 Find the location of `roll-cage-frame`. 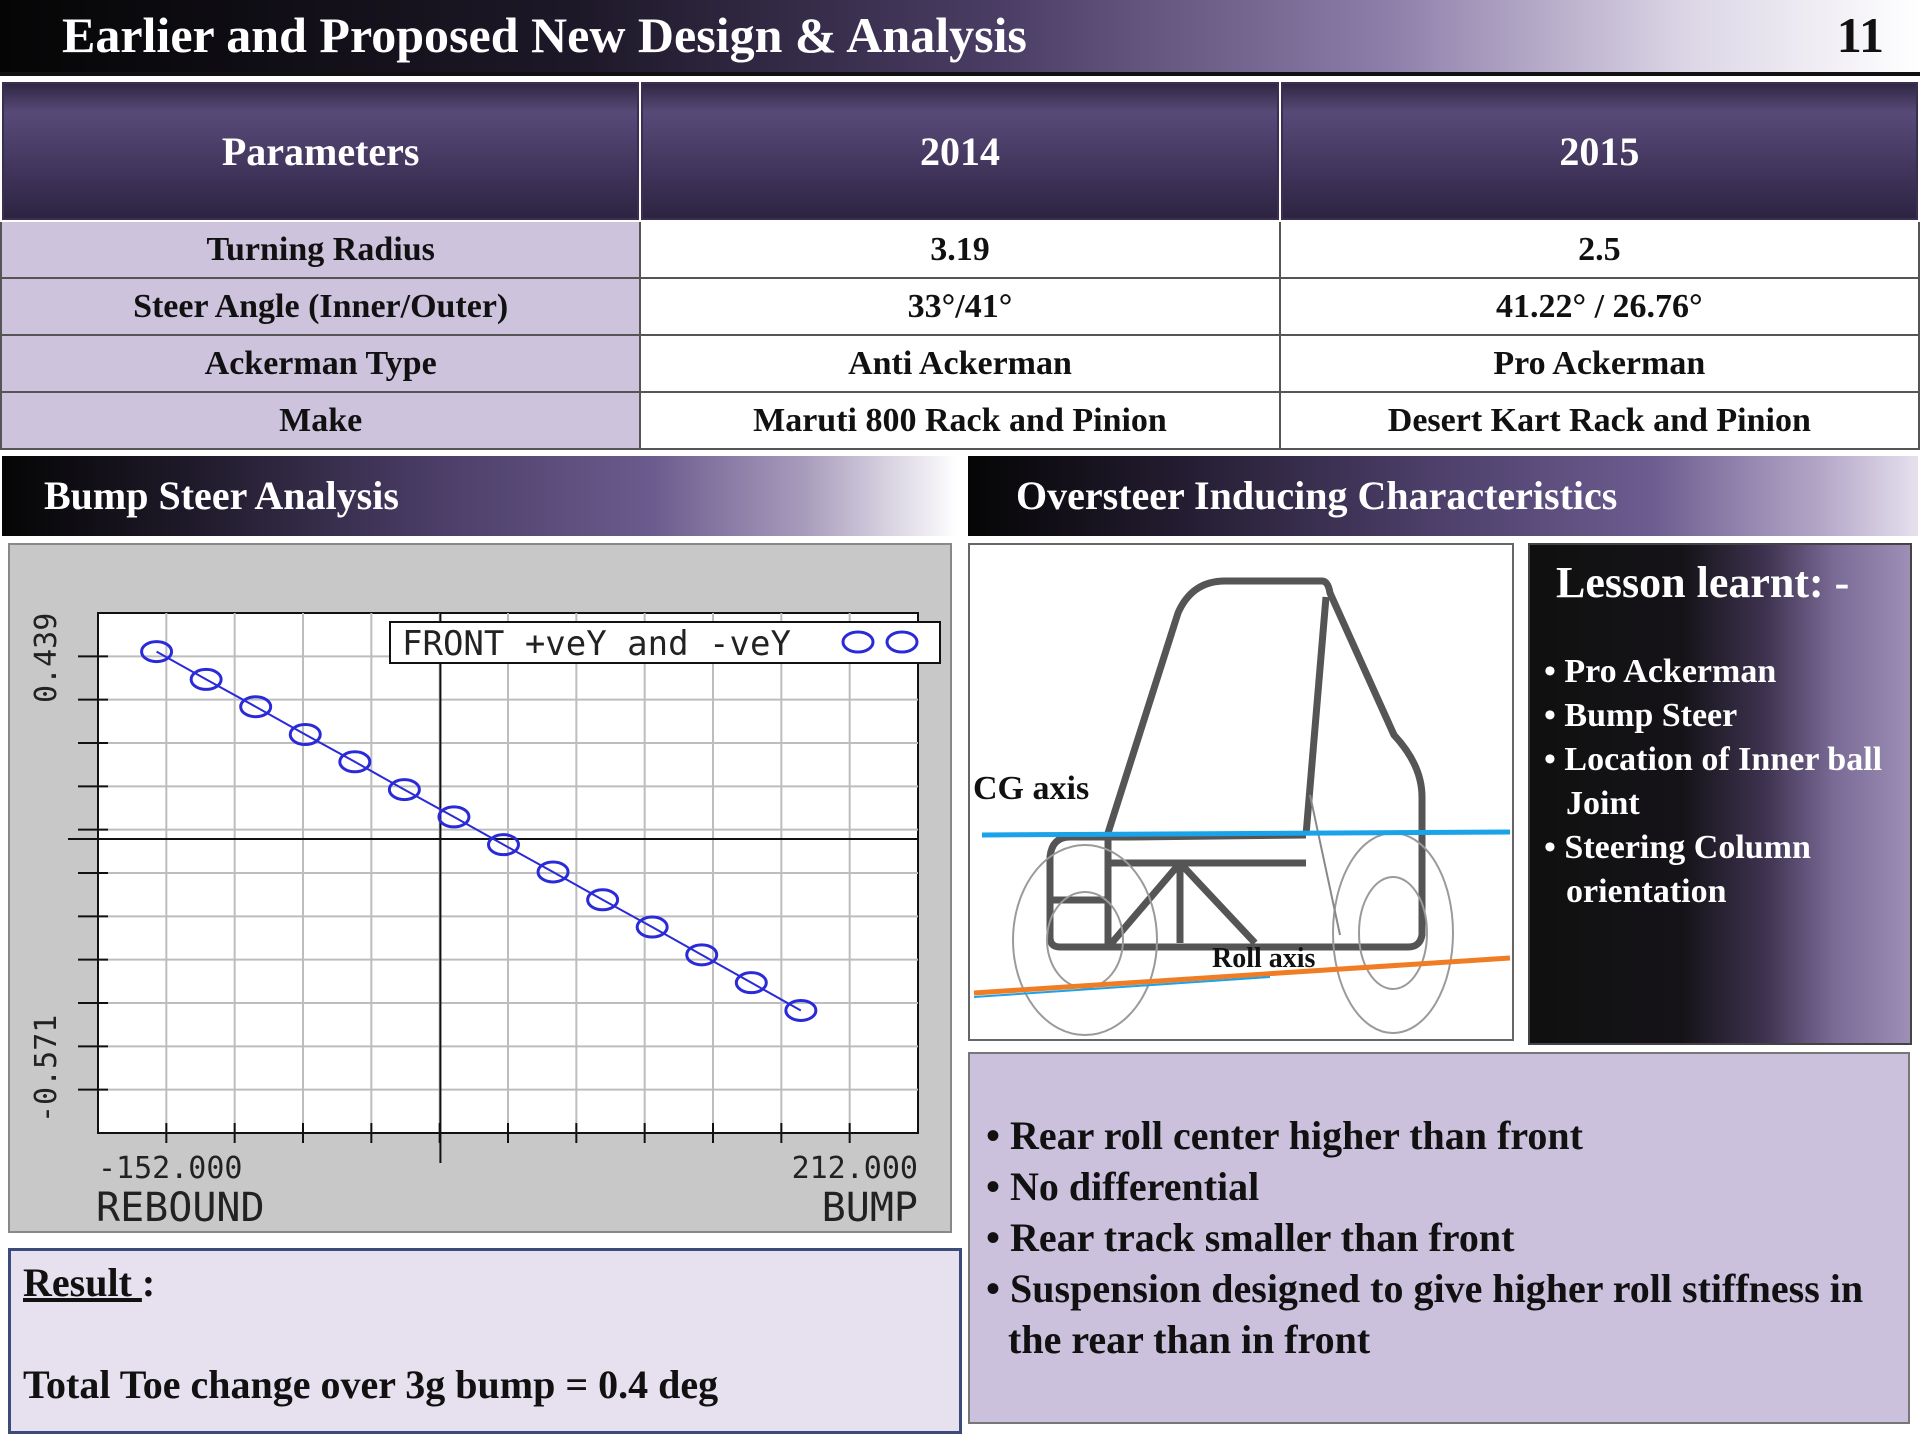

roll-cage-frame is located at coordinates (1236, 764).